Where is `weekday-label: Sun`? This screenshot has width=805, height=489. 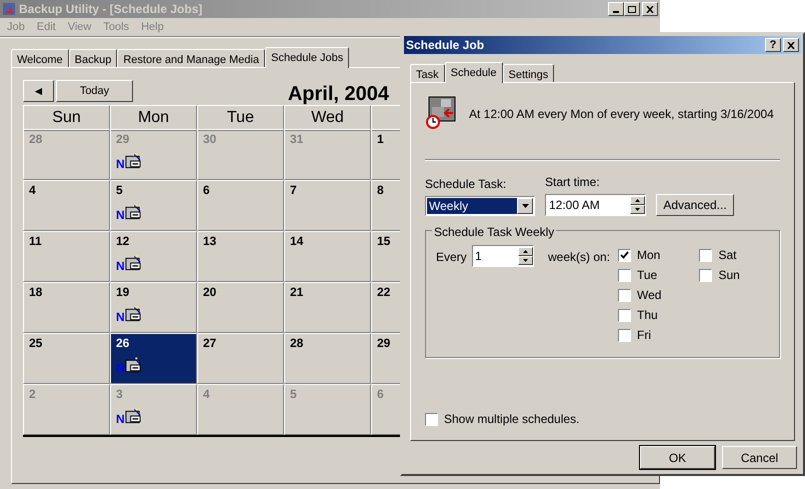 weekday-label: Sun is located at coordinates (729, 275).